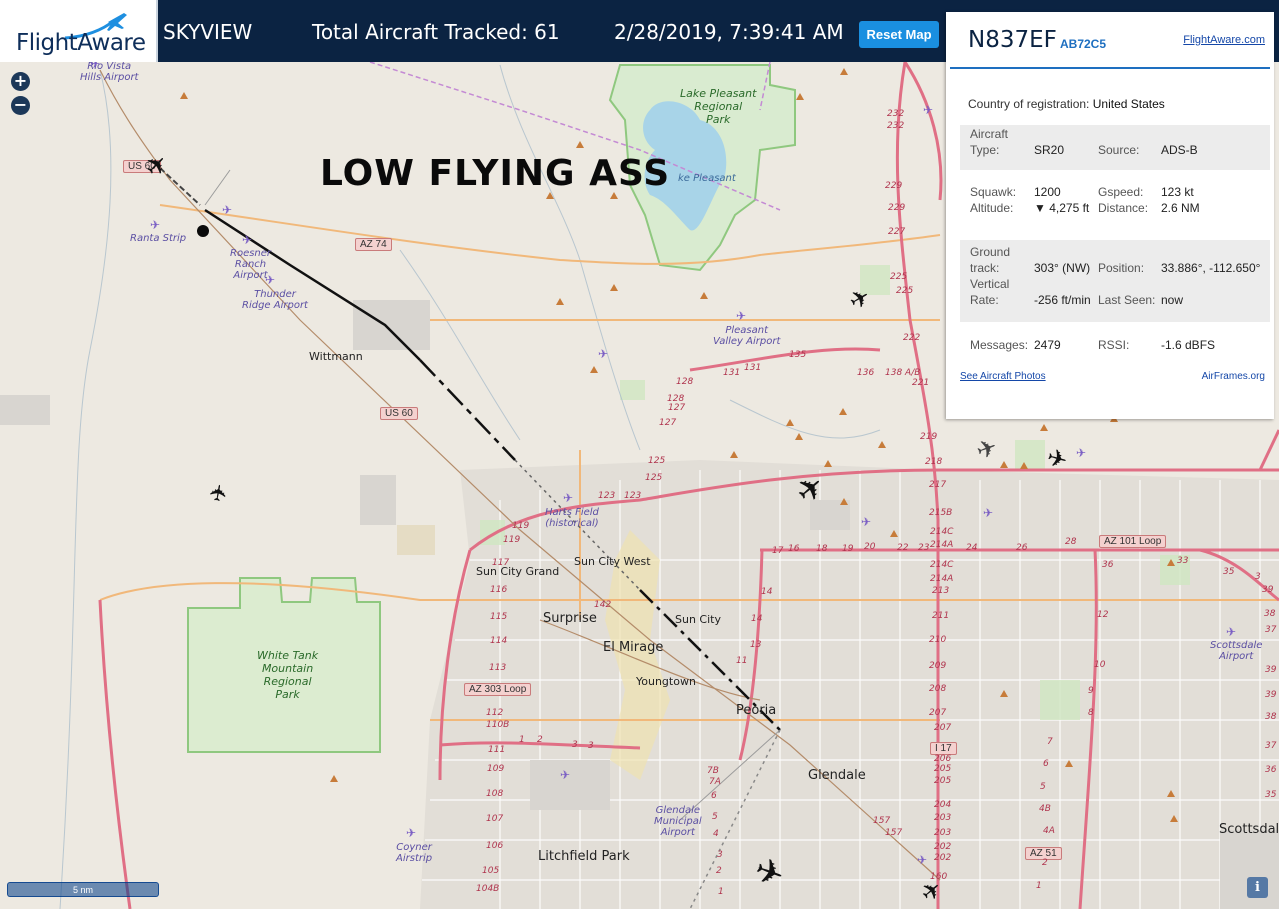 The height and width of the screenshot is (909, 1279). Describe the element at coordinates (1172, 300) in the screenshot. I see `last-seen-value: now` at that location.